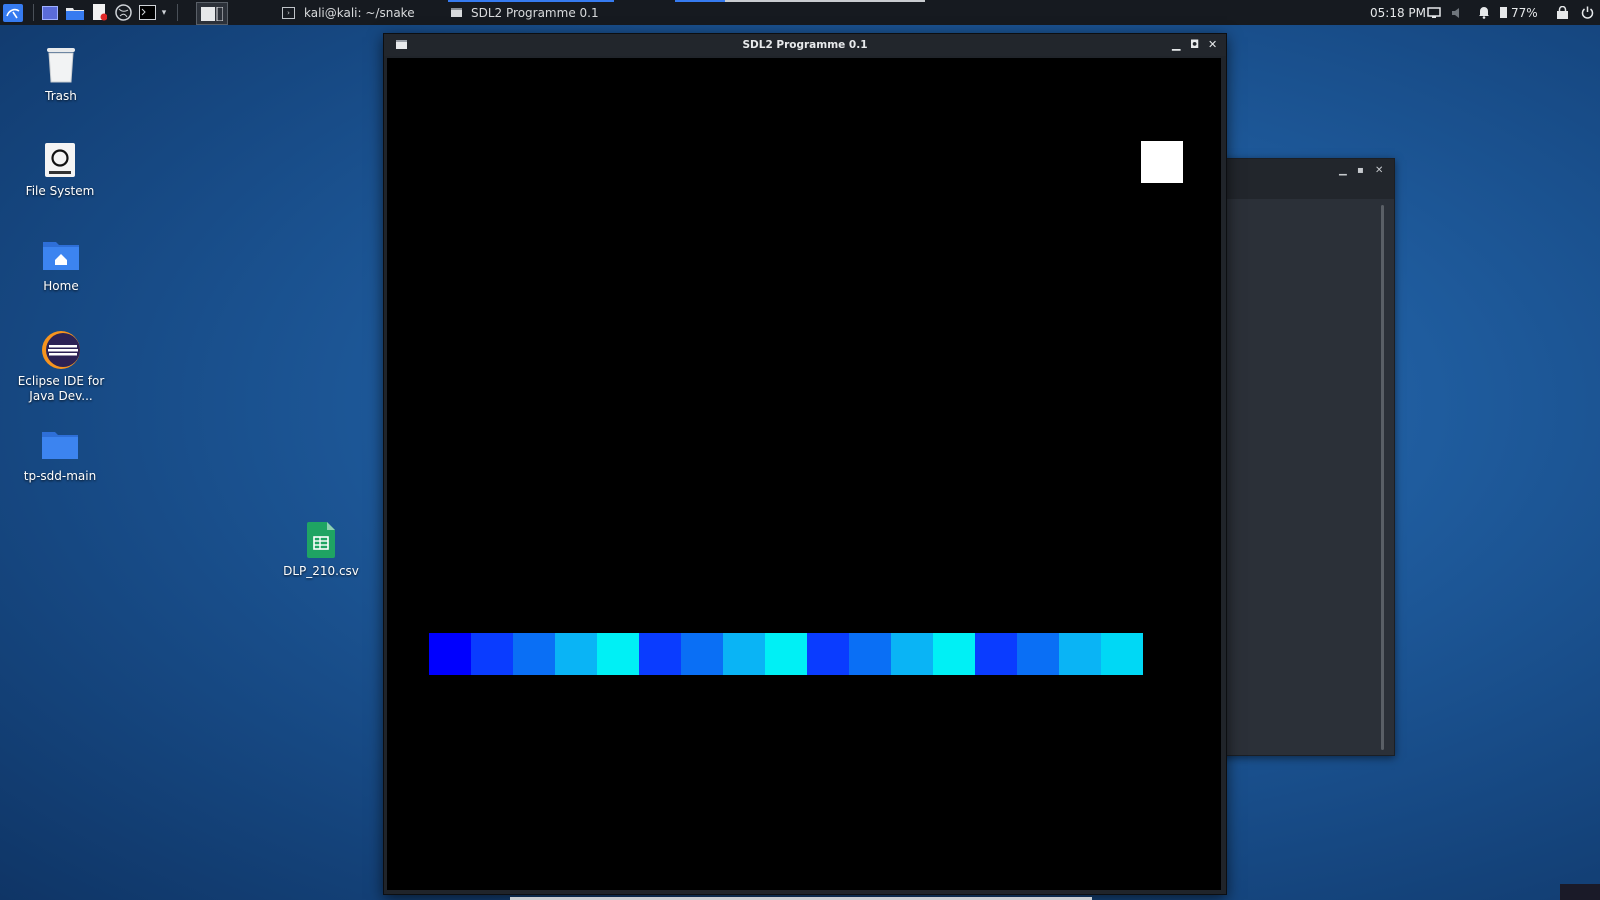 This screenshot has height=900, width=1600. I want to click on file-manager-icon, so click(74, 12).